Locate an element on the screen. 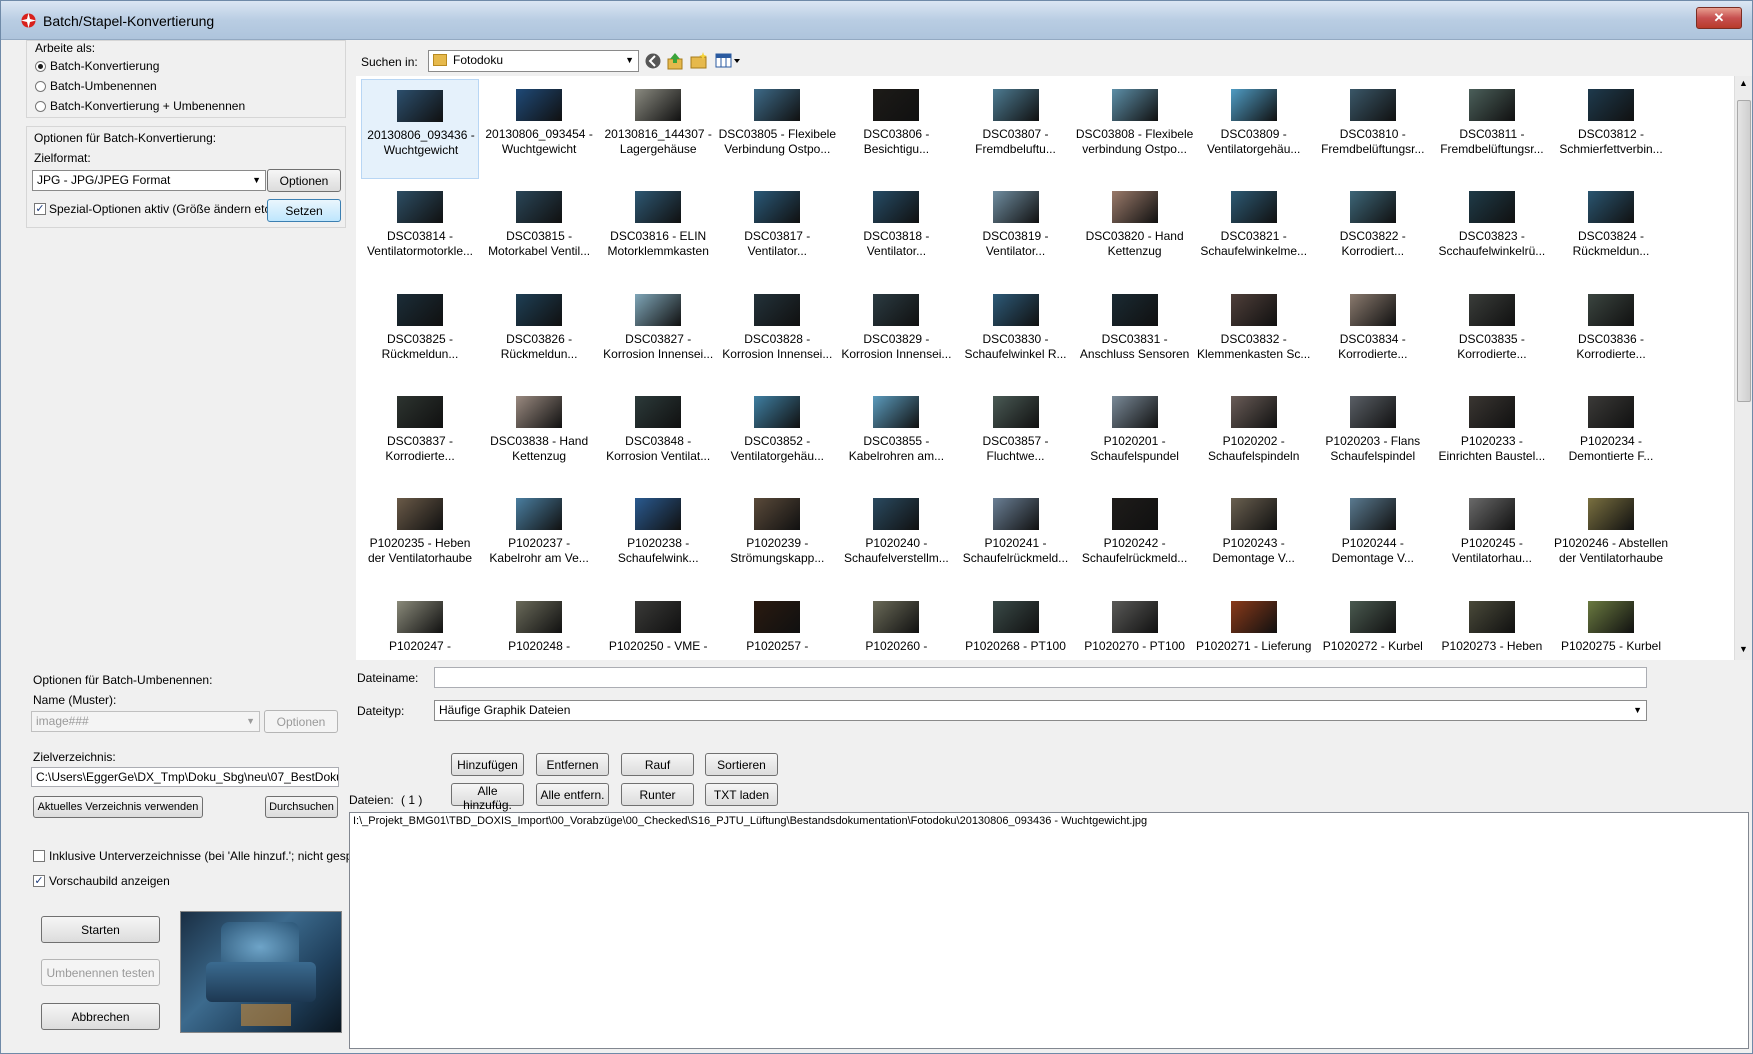  thumbnail-item: 20130806_093436 - Wuchtgewicht is located at coordinates (420, 129).